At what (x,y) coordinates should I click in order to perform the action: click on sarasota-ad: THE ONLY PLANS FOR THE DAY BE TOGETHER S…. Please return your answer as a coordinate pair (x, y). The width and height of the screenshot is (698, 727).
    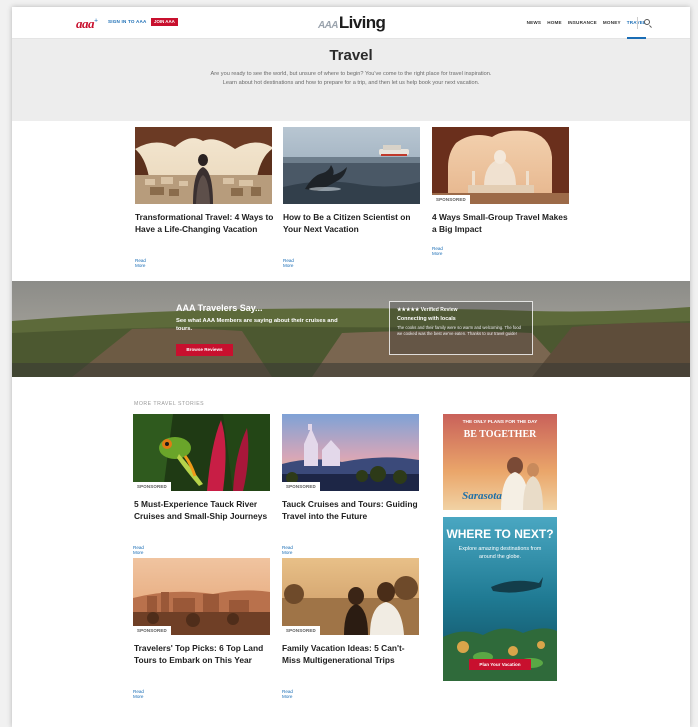
    Looking at the image, I should click on (500, 462).